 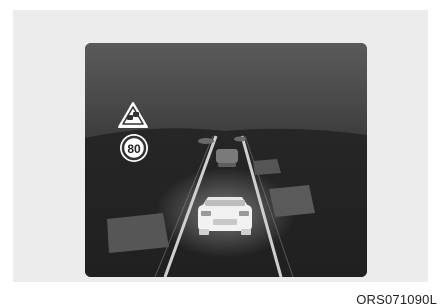 I want to click on speed-limit-sign: 80, so click(x=134, y=148).